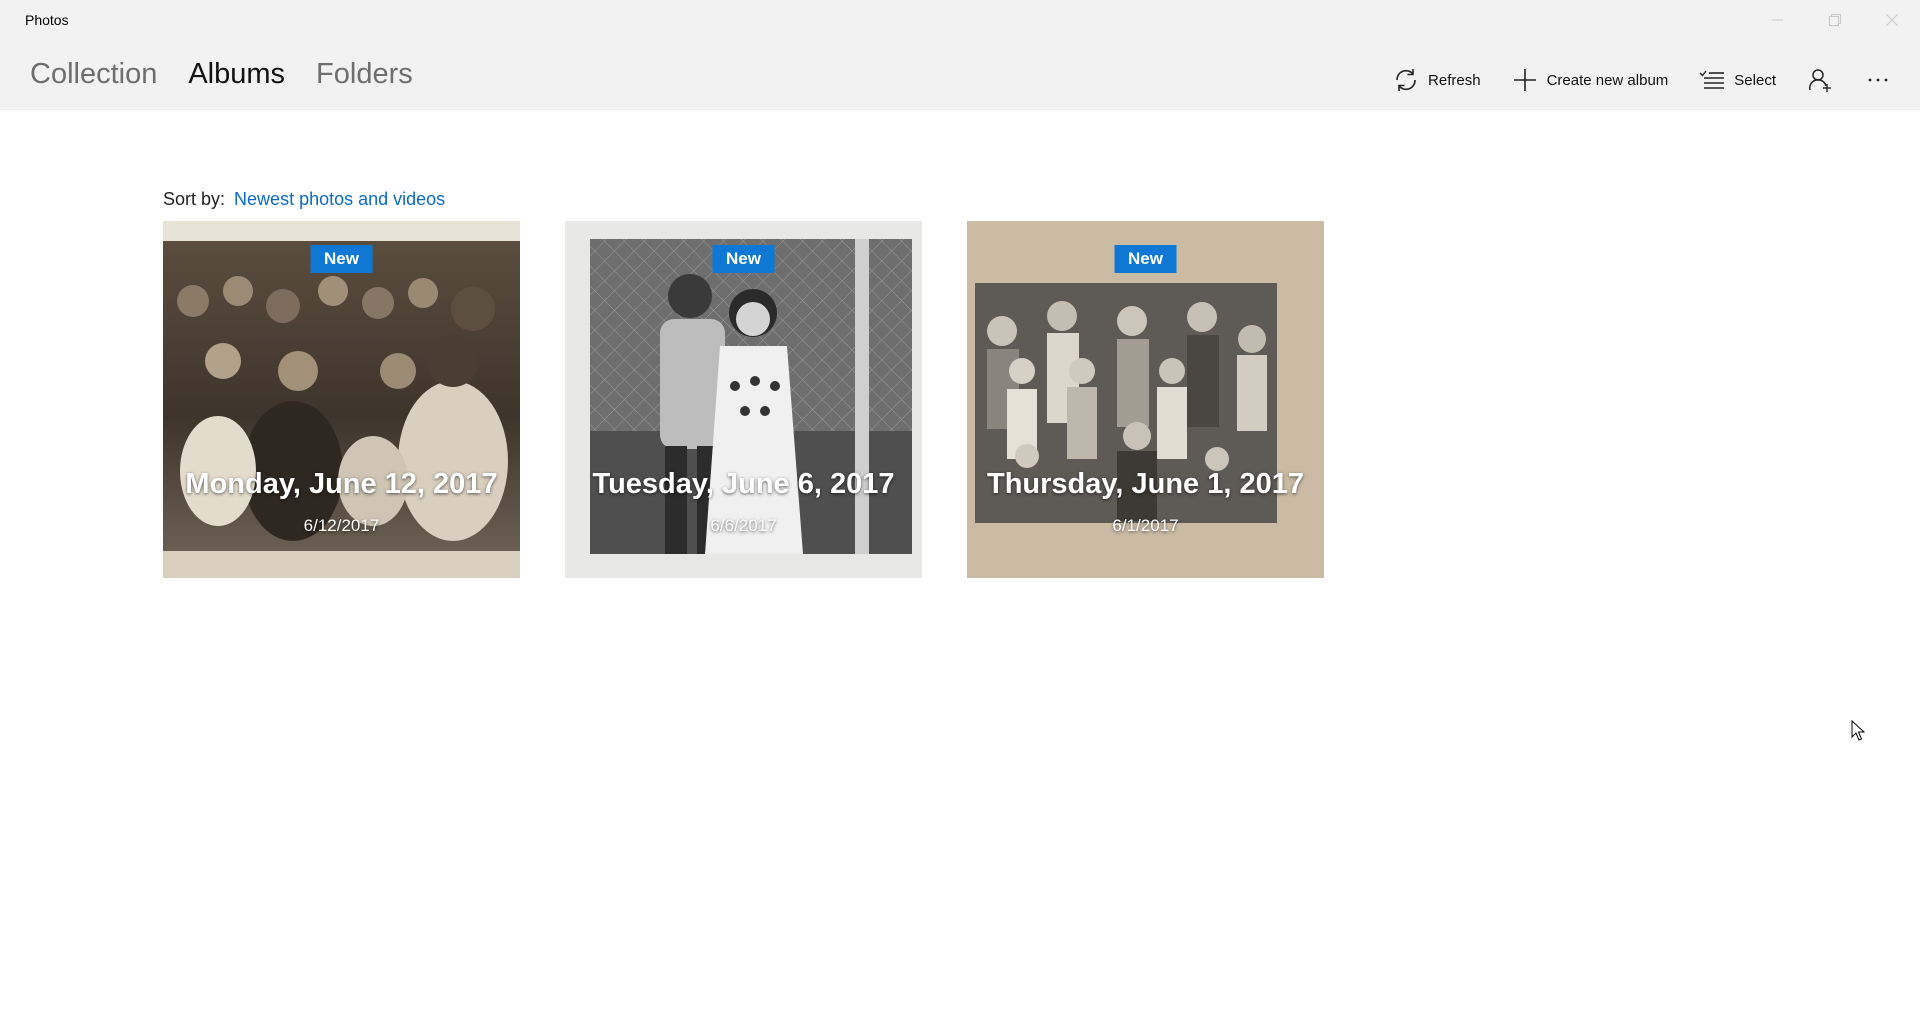  I want to click on refresh-label: Refresh, so click(1454, 80).